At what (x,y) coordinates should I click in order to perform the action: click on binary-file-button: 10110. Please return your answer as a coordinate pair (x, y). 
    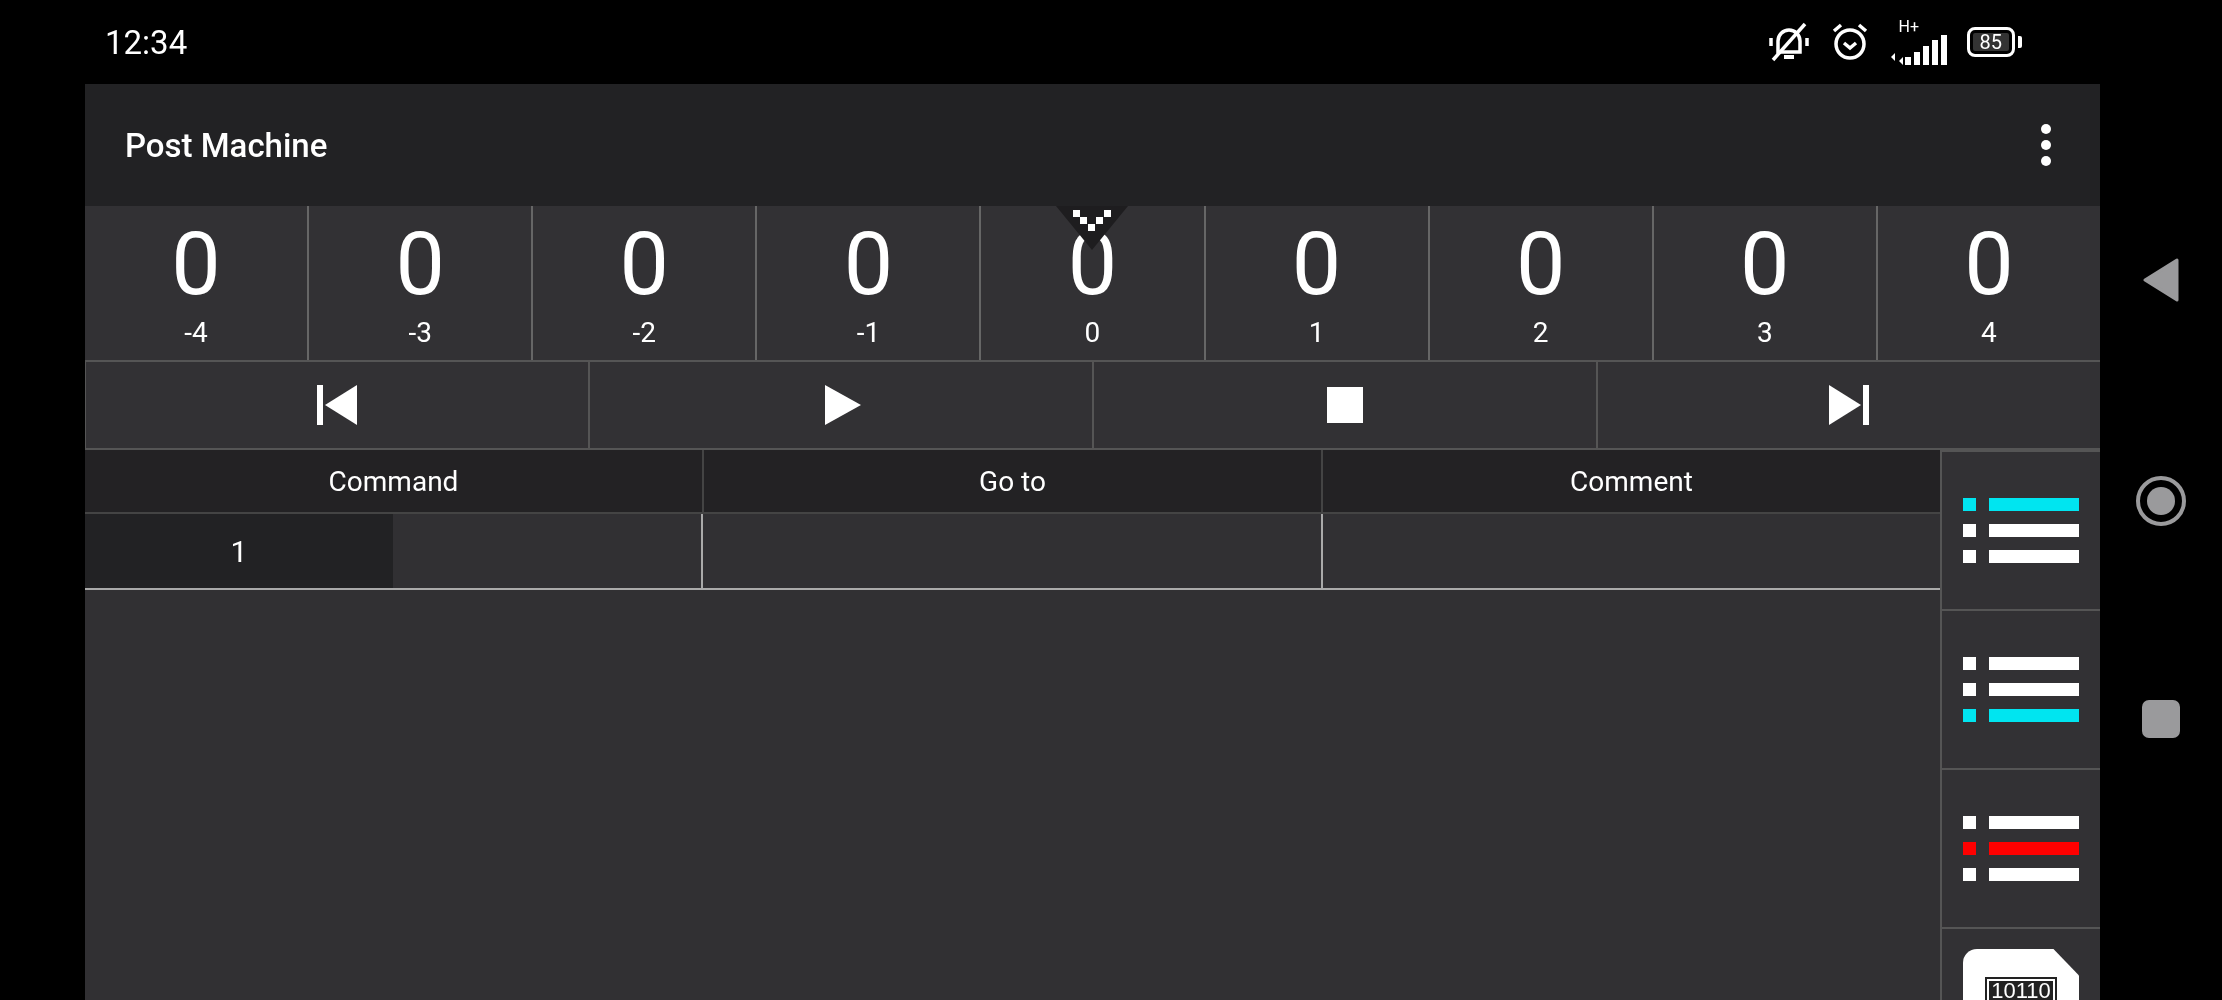
    Looking at the image, I should click on (2021, 963).